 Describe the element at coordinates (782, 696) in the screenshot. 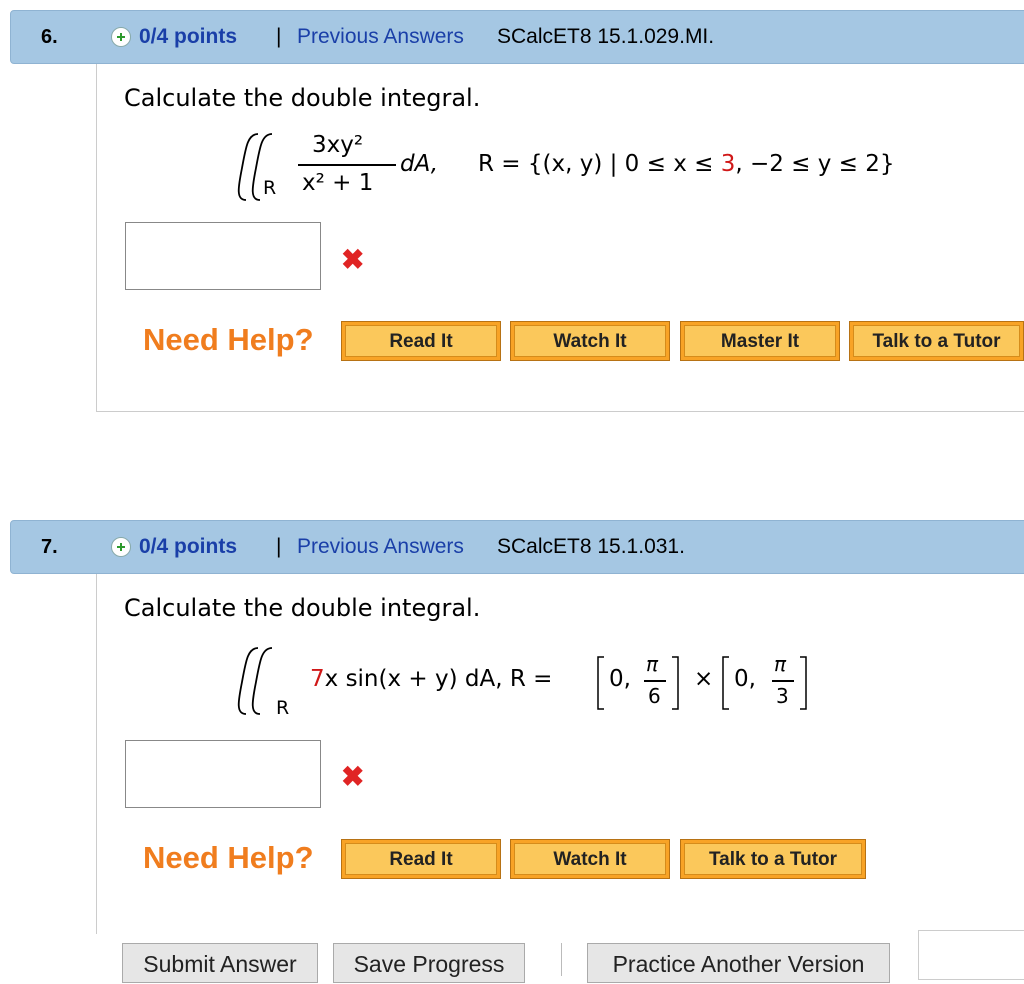

I see `fraction-denominator: 3` at that location.